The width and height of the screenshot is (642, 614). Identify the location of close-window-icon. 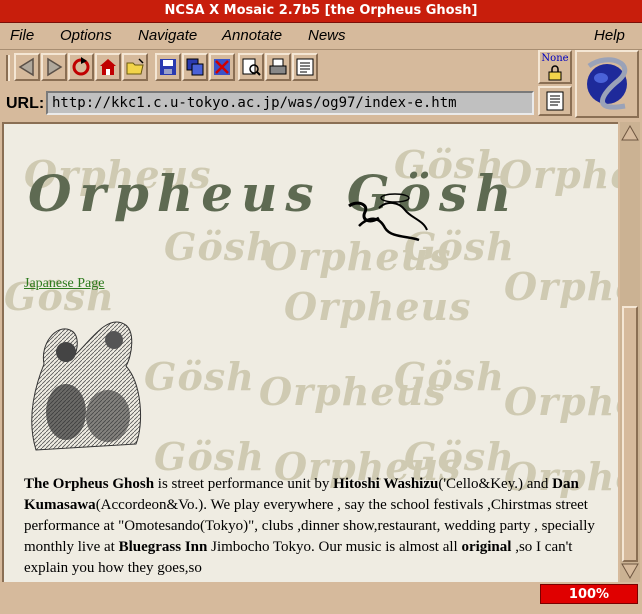
(222, 67).